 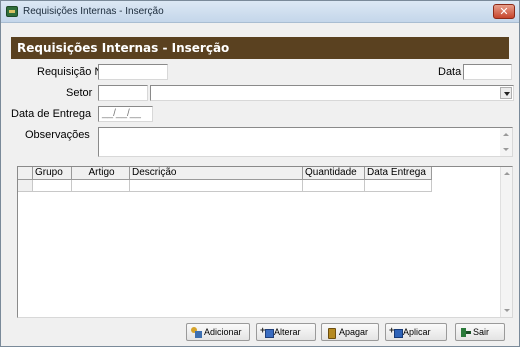 What do you see at coordinates (260, 48) in the screenshot?
I see `form-header-banner: Requisições Internas - Inserção` at bounding box center [260, 48].